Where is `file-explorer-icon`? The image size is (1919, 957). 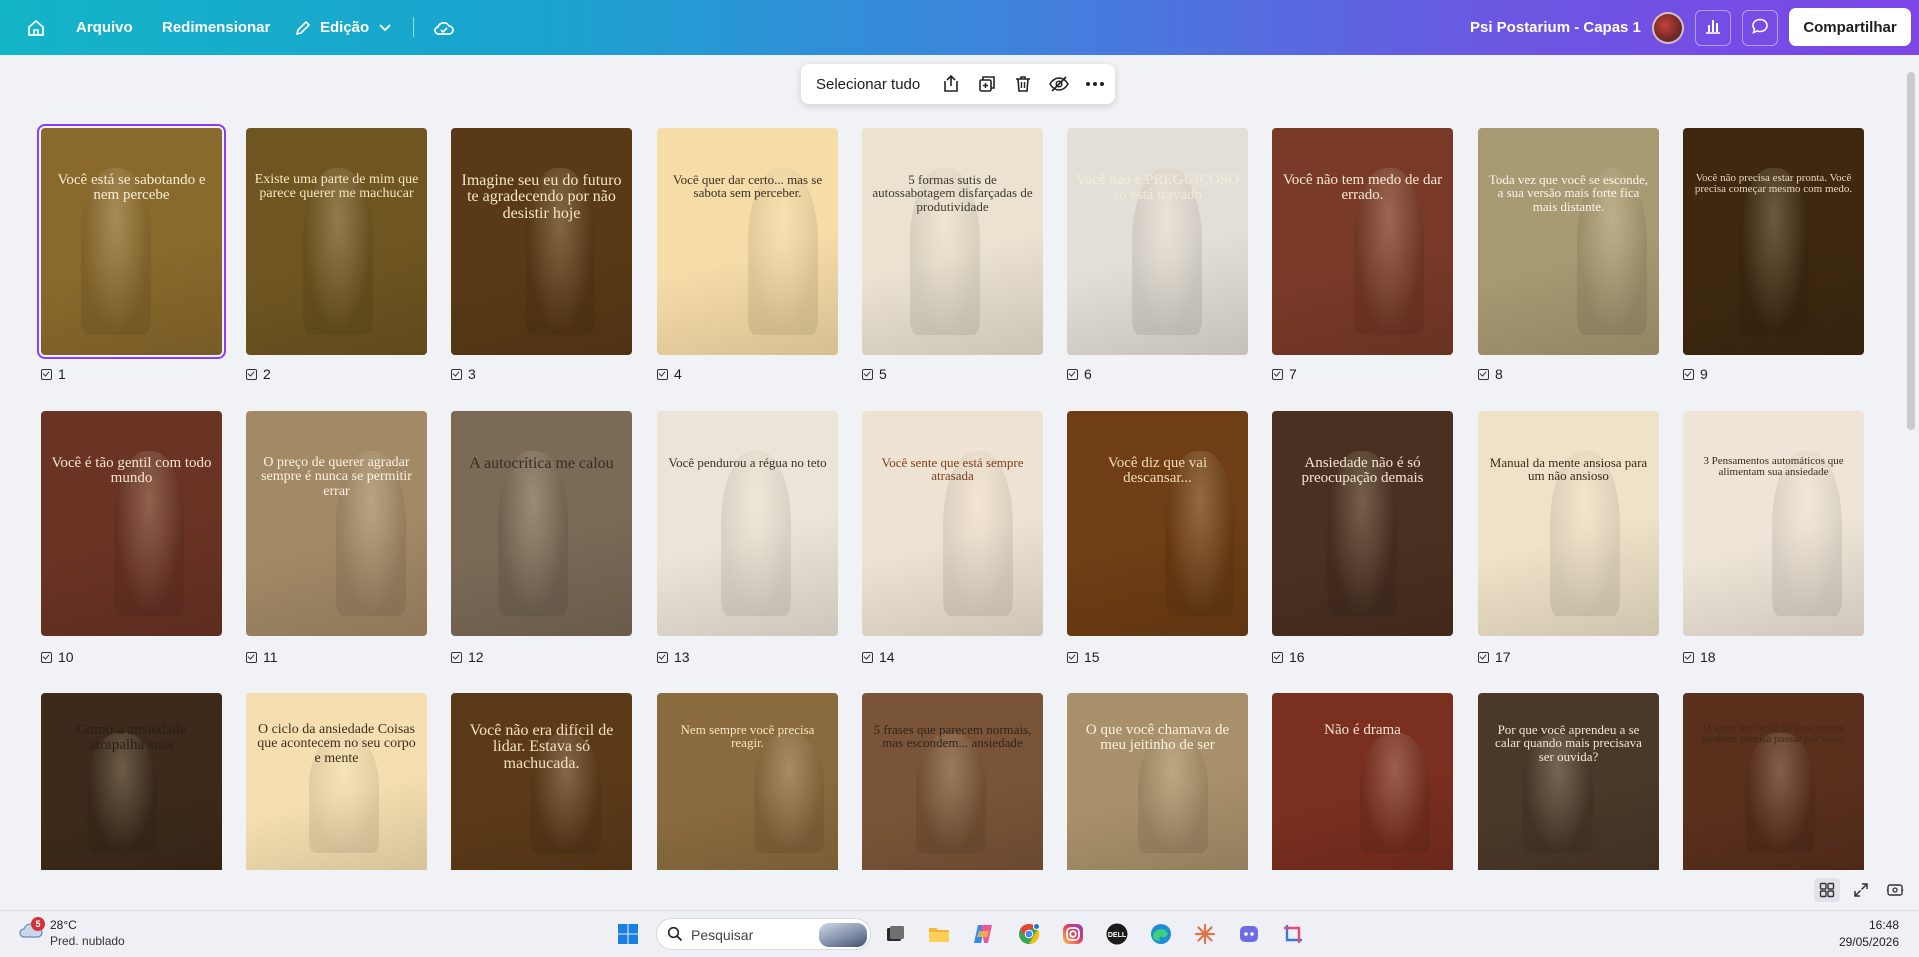
file-explorer-icon is located at coordinates (939, 934).